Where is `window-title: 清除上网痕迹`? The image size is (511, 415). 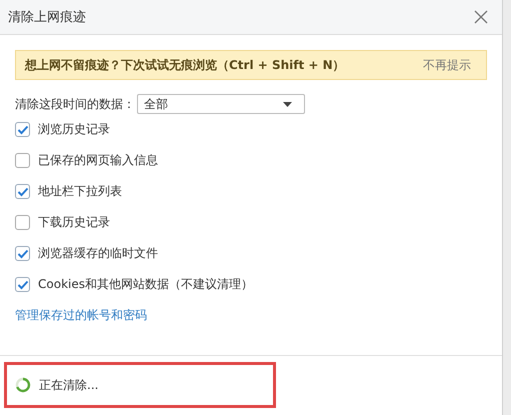
window-title: 清除上网痕迹 is located at coordinates (47, 17).